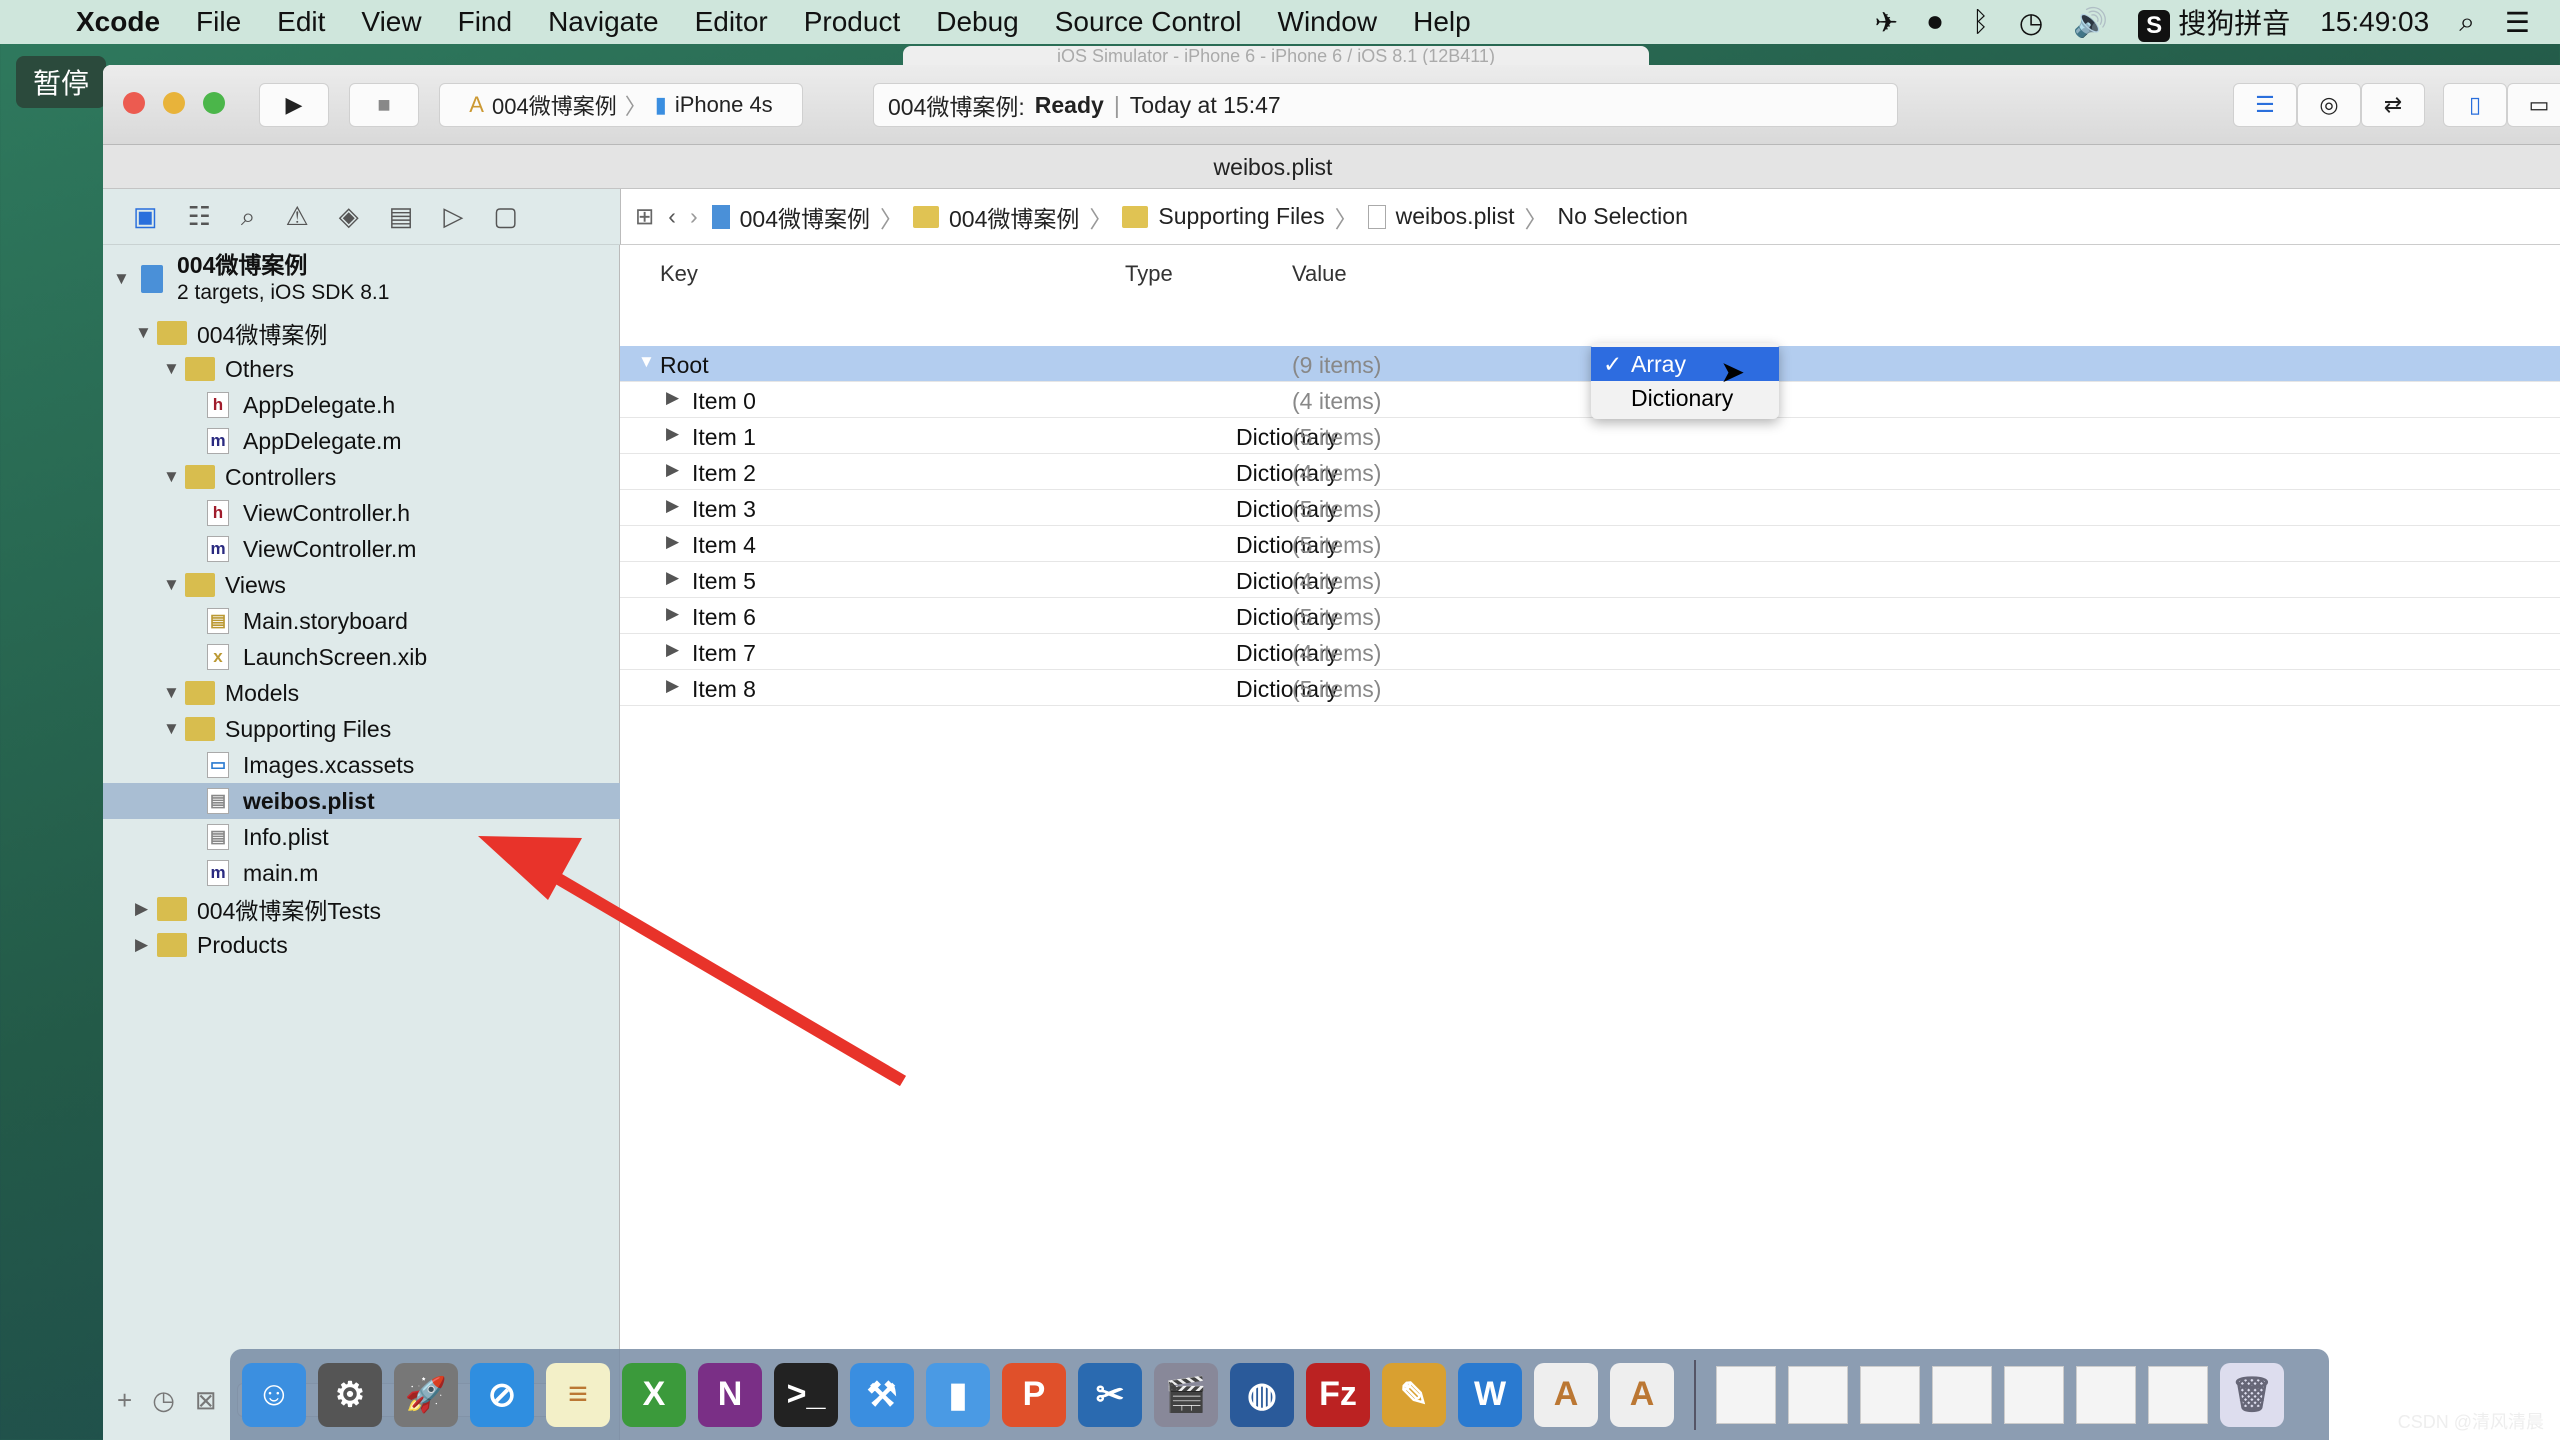 This screenshot has width=2560, height=1440. What do you see at coordinates (1685, 364) in the screenshot?
I see `type-option-array: Array` at bounding box center [1685, 364].